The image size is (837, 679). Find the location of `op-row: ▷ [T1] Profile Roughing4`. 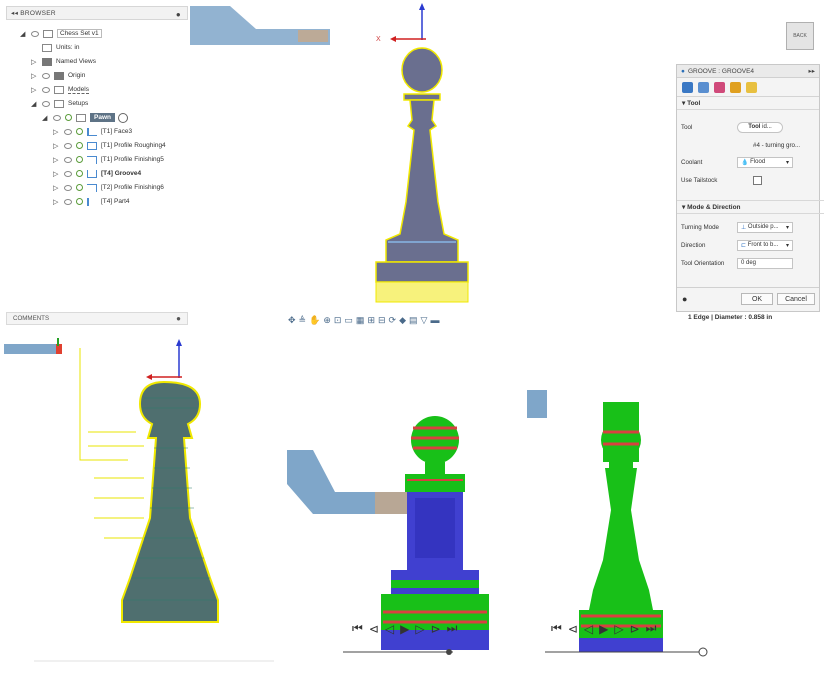

op-row: ▷ [T1] Profile Roughing4 is located at coordinates (109, 145).